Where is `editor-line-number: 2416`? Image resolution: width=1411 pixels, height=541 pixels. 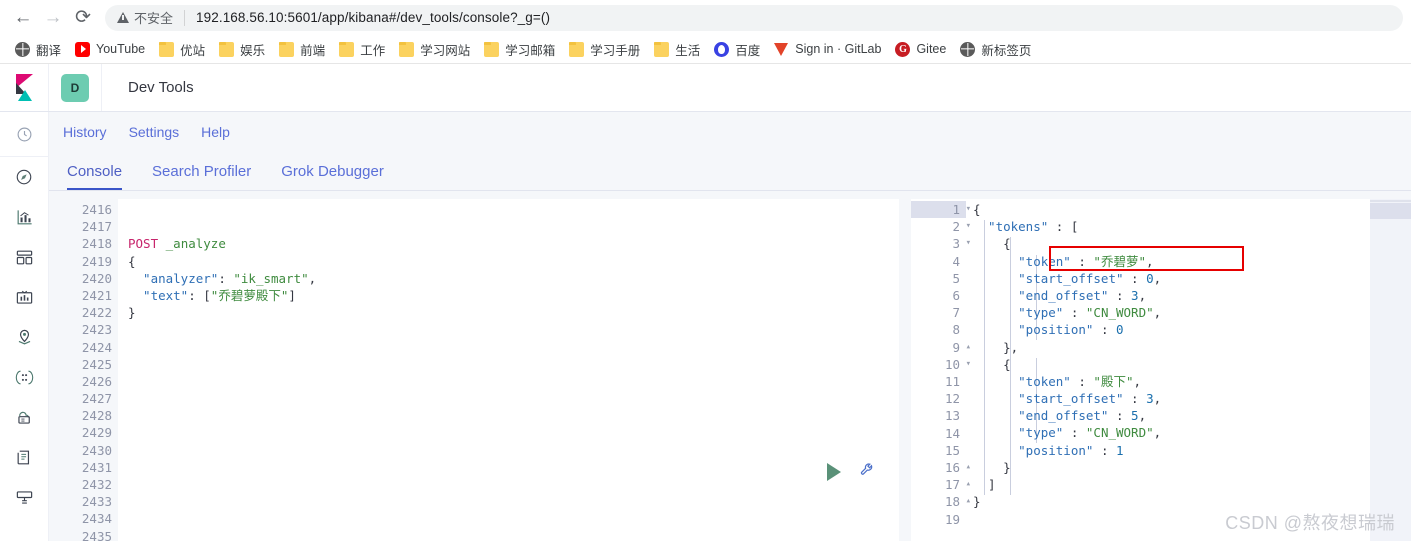
editor-line-number: 2416 is located at coordinates (96, 209).